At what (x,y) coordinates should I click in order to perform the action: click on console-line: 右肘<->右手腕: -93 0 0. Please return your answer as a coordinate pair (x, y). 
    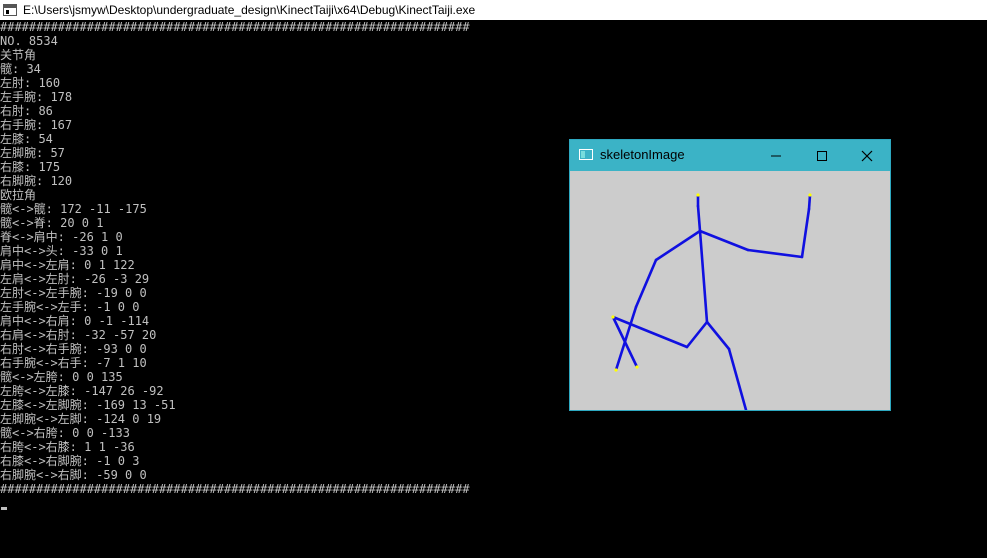
    Looking at the image, I should click on (73, 349).